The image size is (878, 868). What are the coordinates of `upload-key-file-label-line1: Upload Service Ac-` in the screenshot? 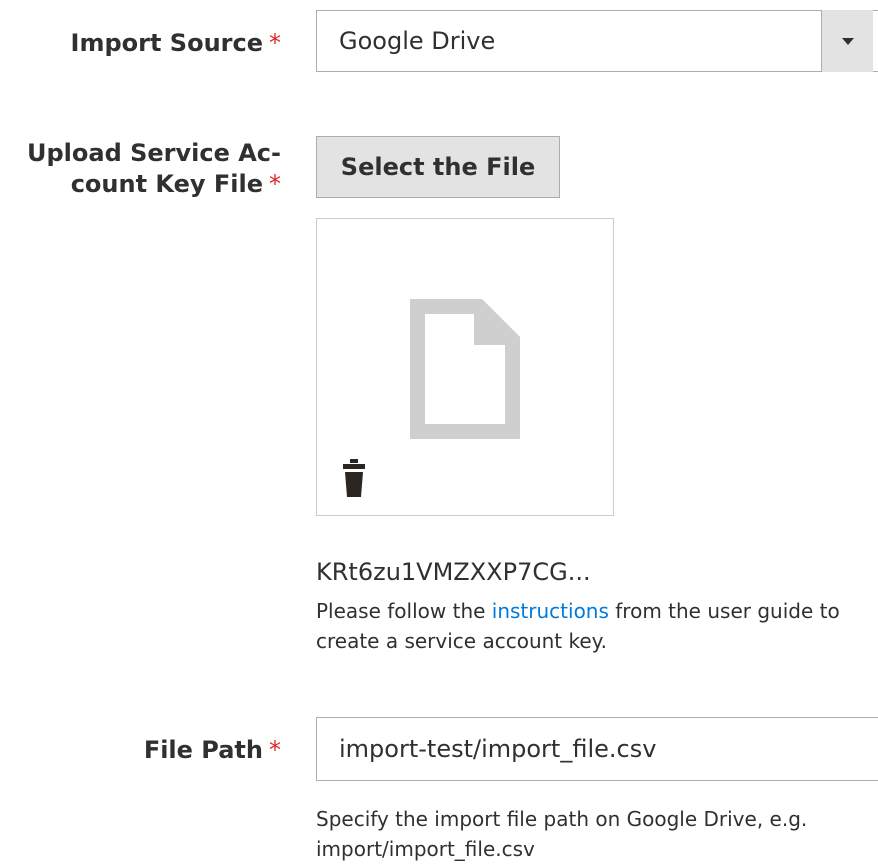 It's located at (153, 153).